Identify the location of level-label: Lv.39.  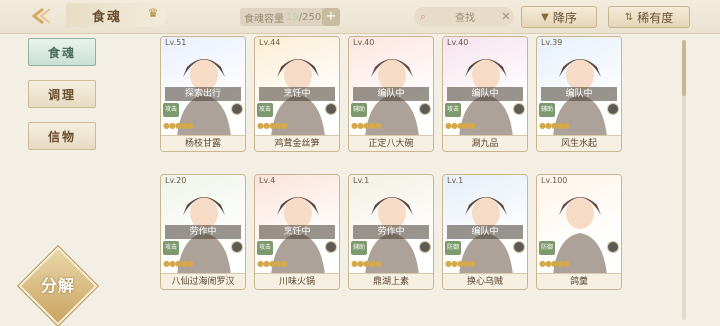
(552, 42).